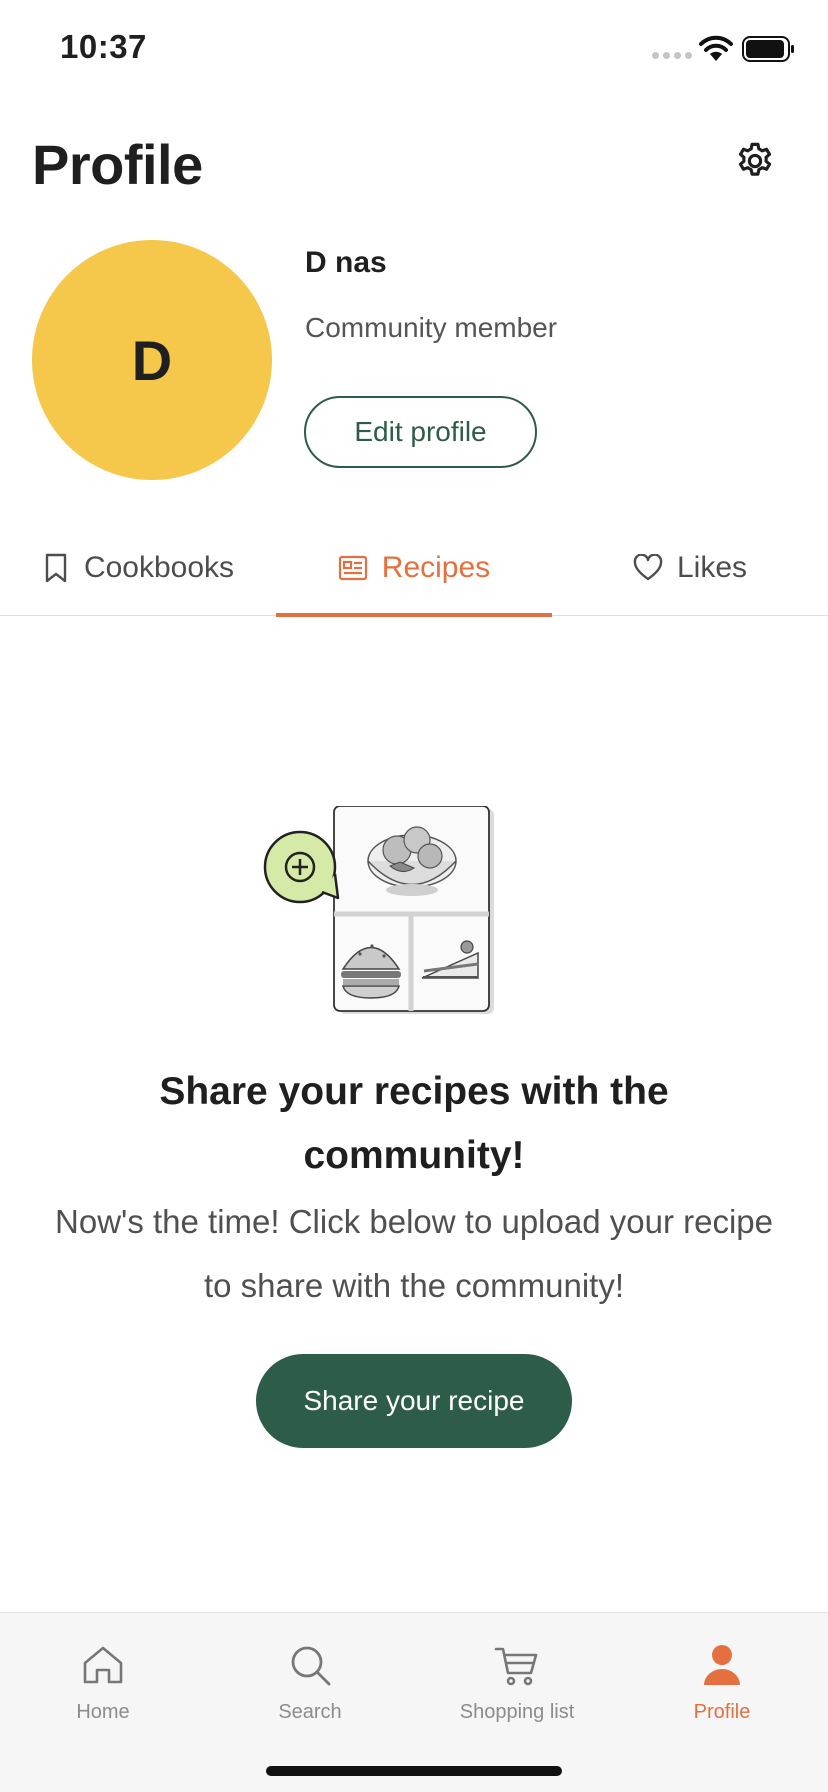  What do you see at coordinates (103, 46) in the screenshot?
I see `status-time: 10:37` at bounding box center [103, 46].